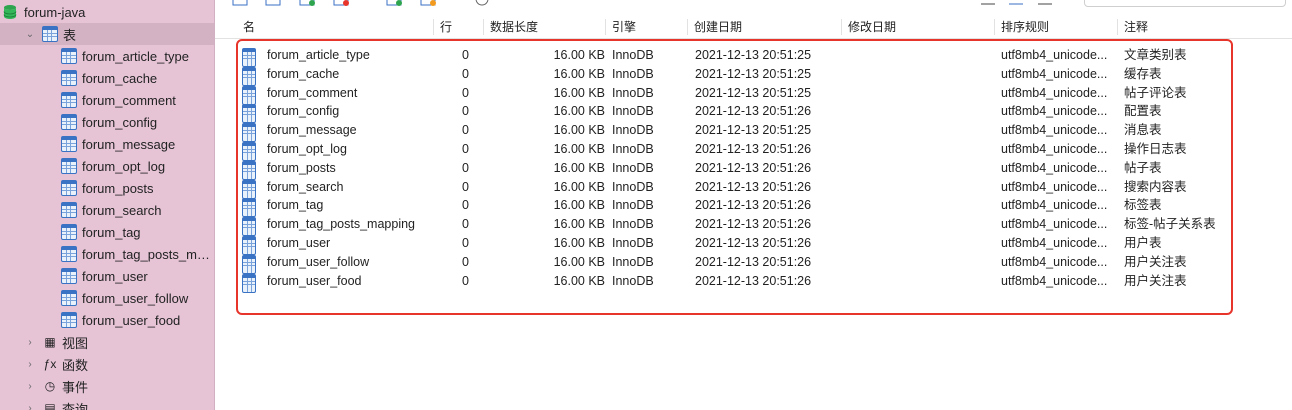  What do you see at coordinates (1056, 27) in the screenshot?
I see `column-header-collation: 排序规则` at bounding box center [1056, 27].